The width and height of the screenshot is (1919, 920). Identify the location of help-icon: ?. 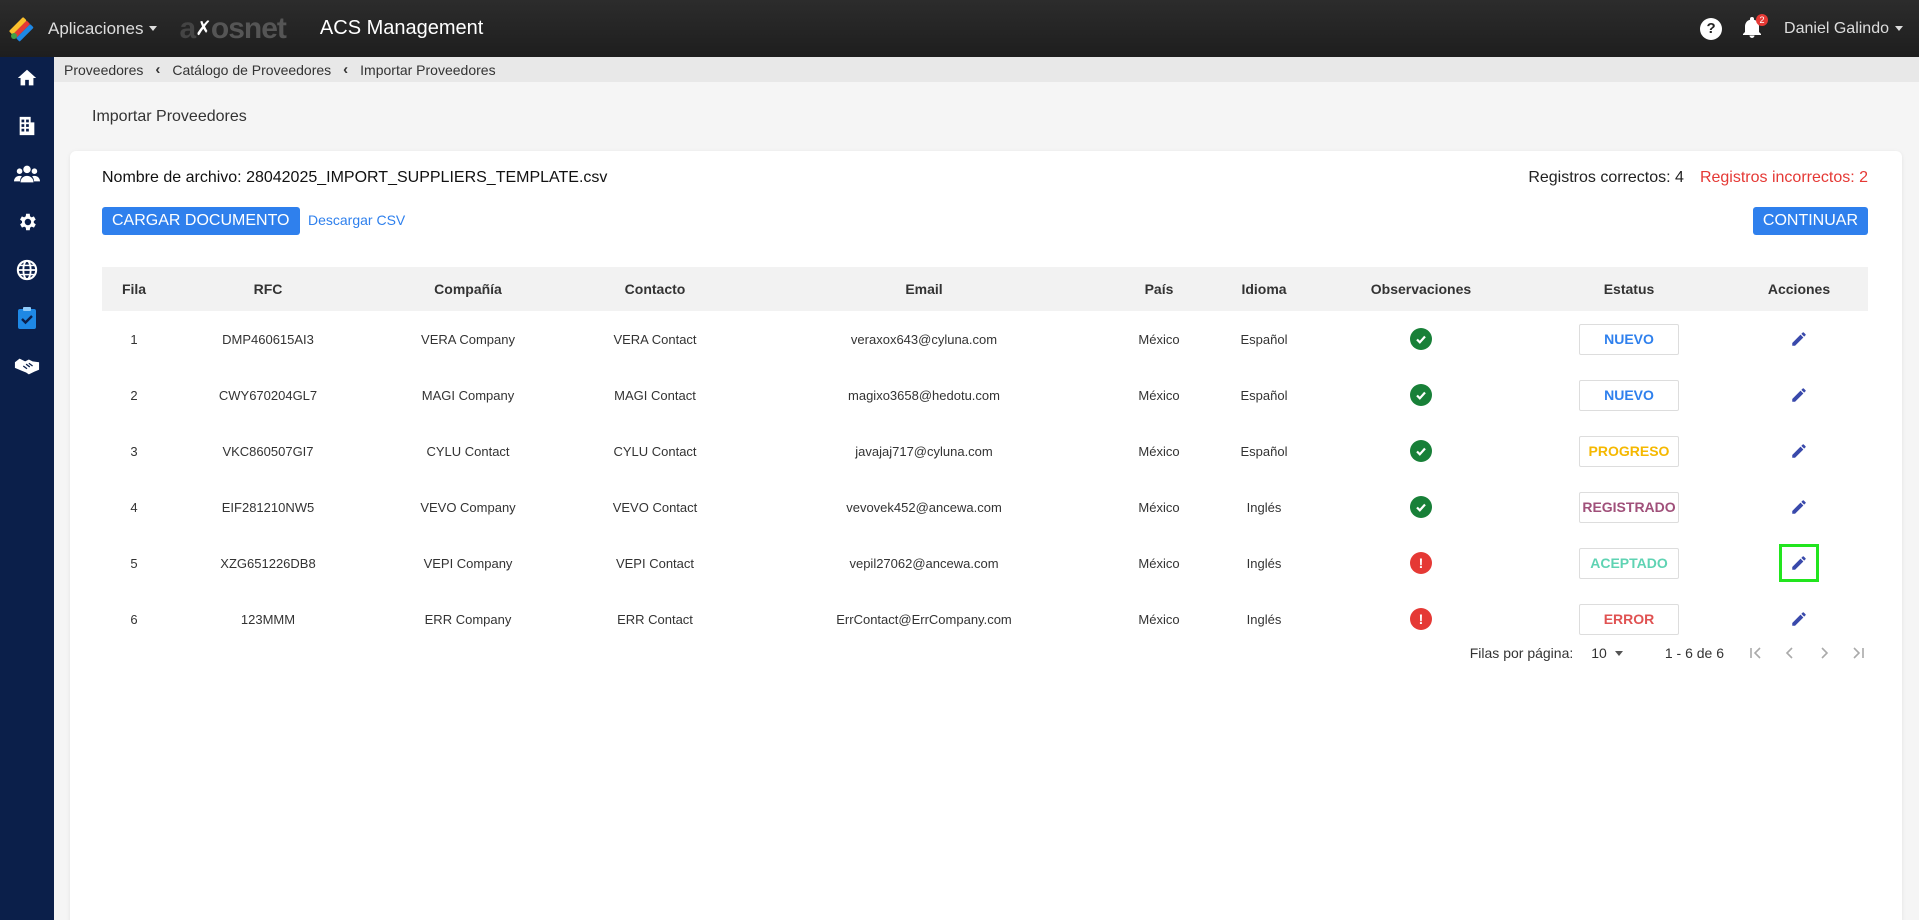
(1711, 28).